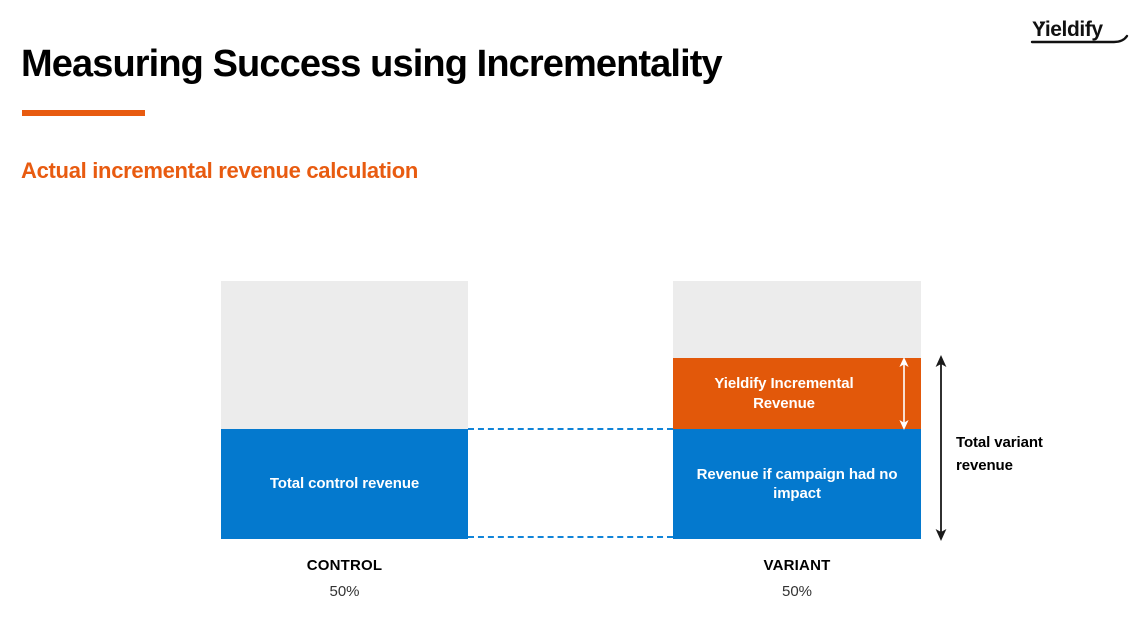 Image resolution: width=1146 pixels, height=626 pixels. I want to click on bar-variant-baseline-label: Revenue if campaign had no impact, so click(797, 483).